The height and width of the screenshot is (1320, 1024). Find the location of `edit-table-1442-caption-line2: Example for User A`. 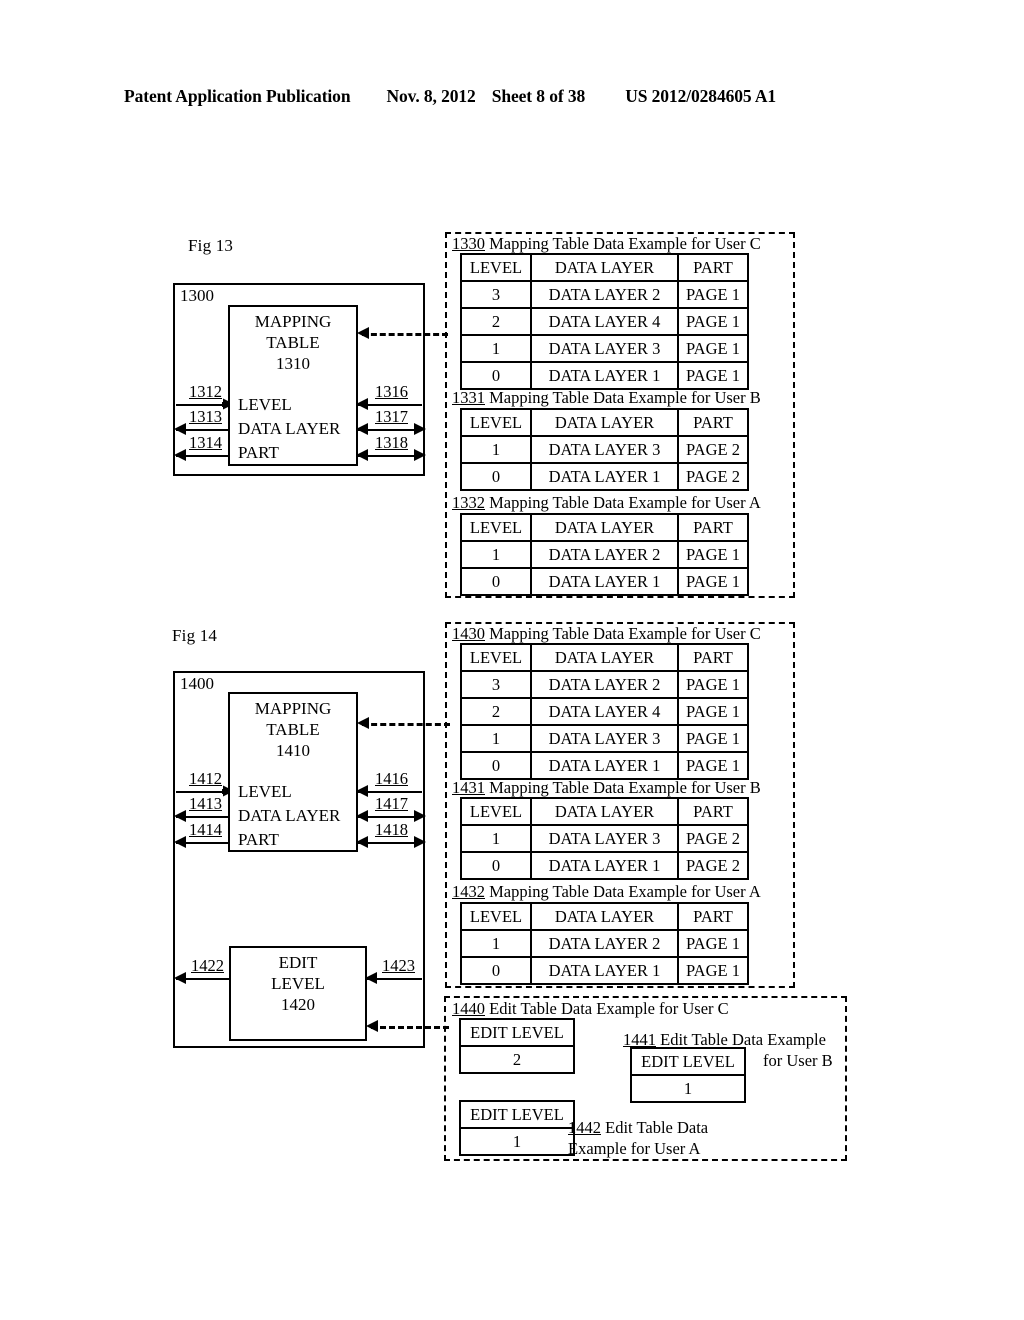

edit-table-1442-caption-line2: Example for User A is located at coordinates (634, 1148).